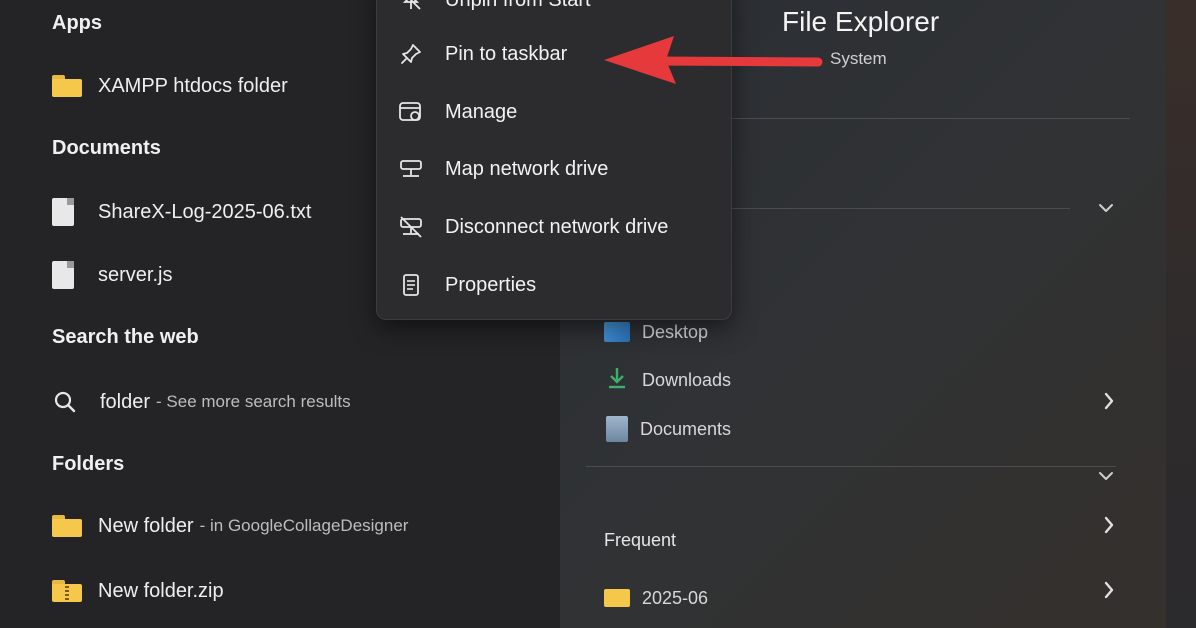 This screenshot has height=628, width=1196. I want to click on map-network-drive-icon, so click(411, 169).